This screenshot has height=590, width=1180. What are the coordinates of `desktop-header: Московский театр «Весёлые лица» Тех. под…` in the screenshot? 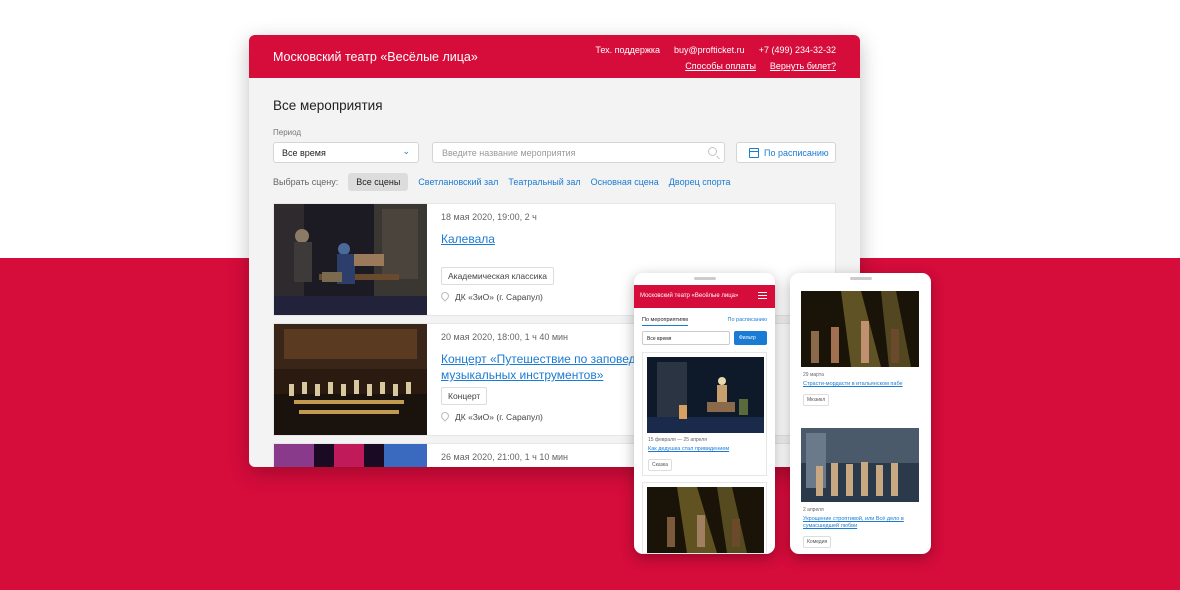 It's located at (554, 56).